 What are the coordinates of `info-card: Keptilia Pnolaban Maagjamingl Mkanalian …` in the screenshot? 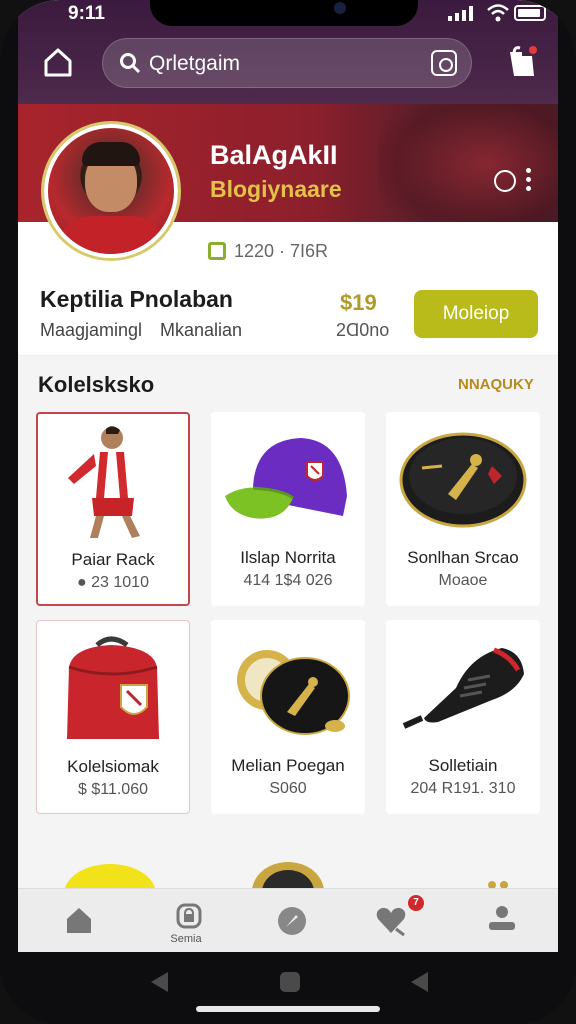 It's located at (288, 312).